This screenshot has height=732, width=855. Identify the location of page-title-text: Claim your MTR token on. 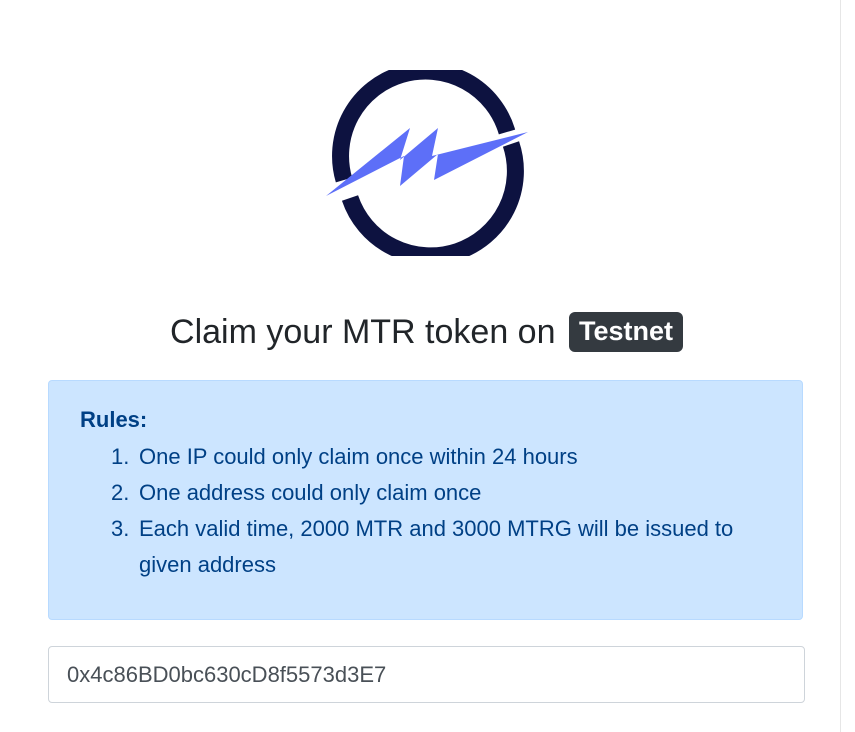
(363, 332).